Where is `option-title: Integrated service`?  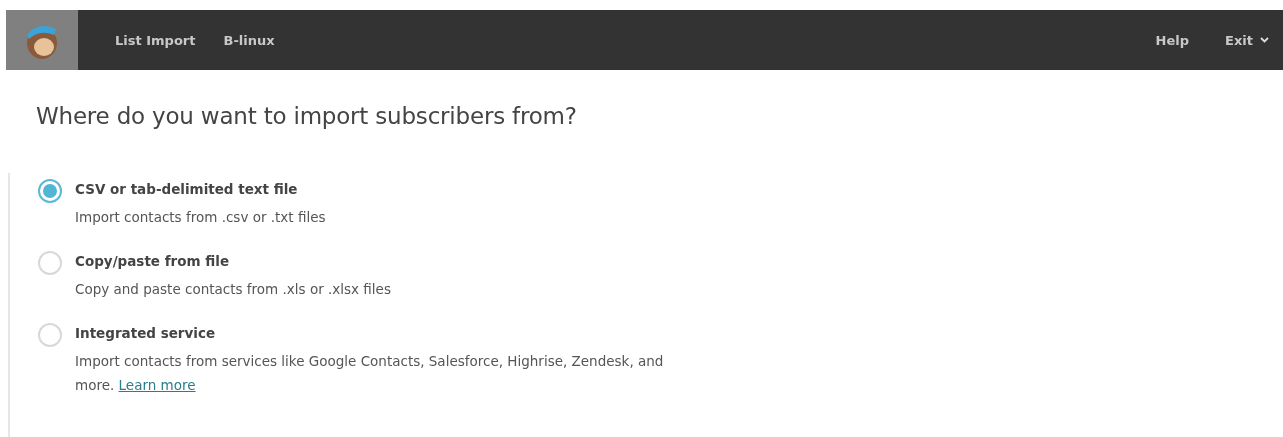
option-title: Integrated service is located at coordinates (146, 333).